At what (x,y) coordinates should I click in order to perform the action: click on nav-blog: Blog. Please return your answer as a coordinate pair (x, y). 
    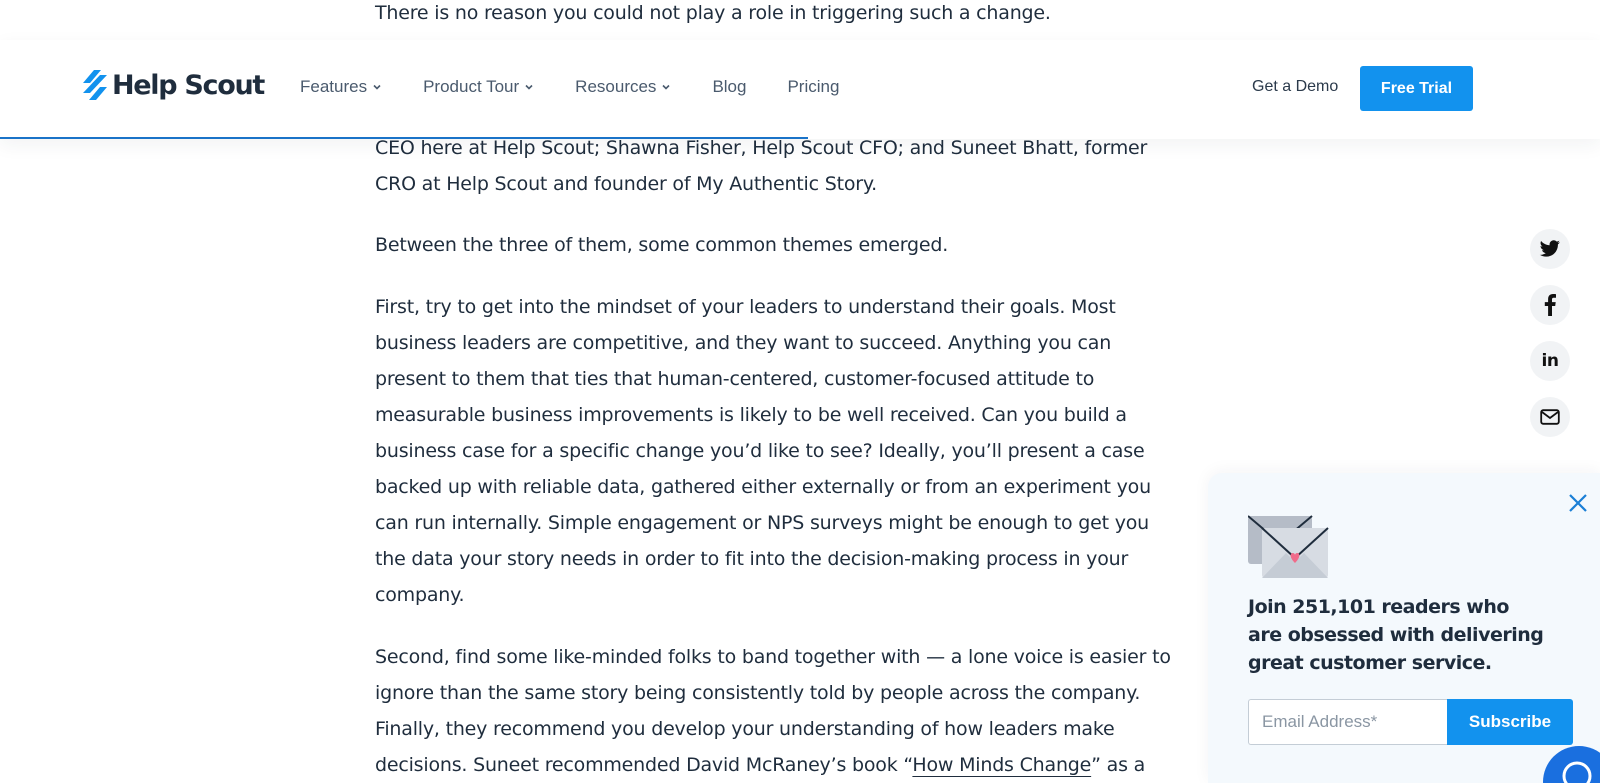
    Looking at the image, I should click on (729, 87).